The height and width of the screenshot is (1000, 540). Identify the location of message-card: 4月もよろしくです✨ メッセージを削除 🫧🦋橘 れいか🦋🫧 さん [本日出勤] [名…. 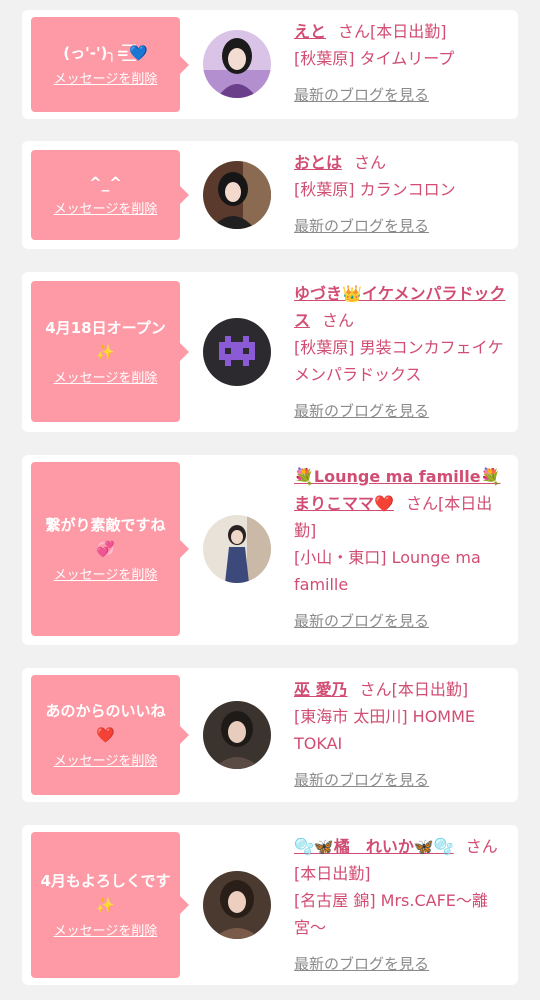
(270, 905).